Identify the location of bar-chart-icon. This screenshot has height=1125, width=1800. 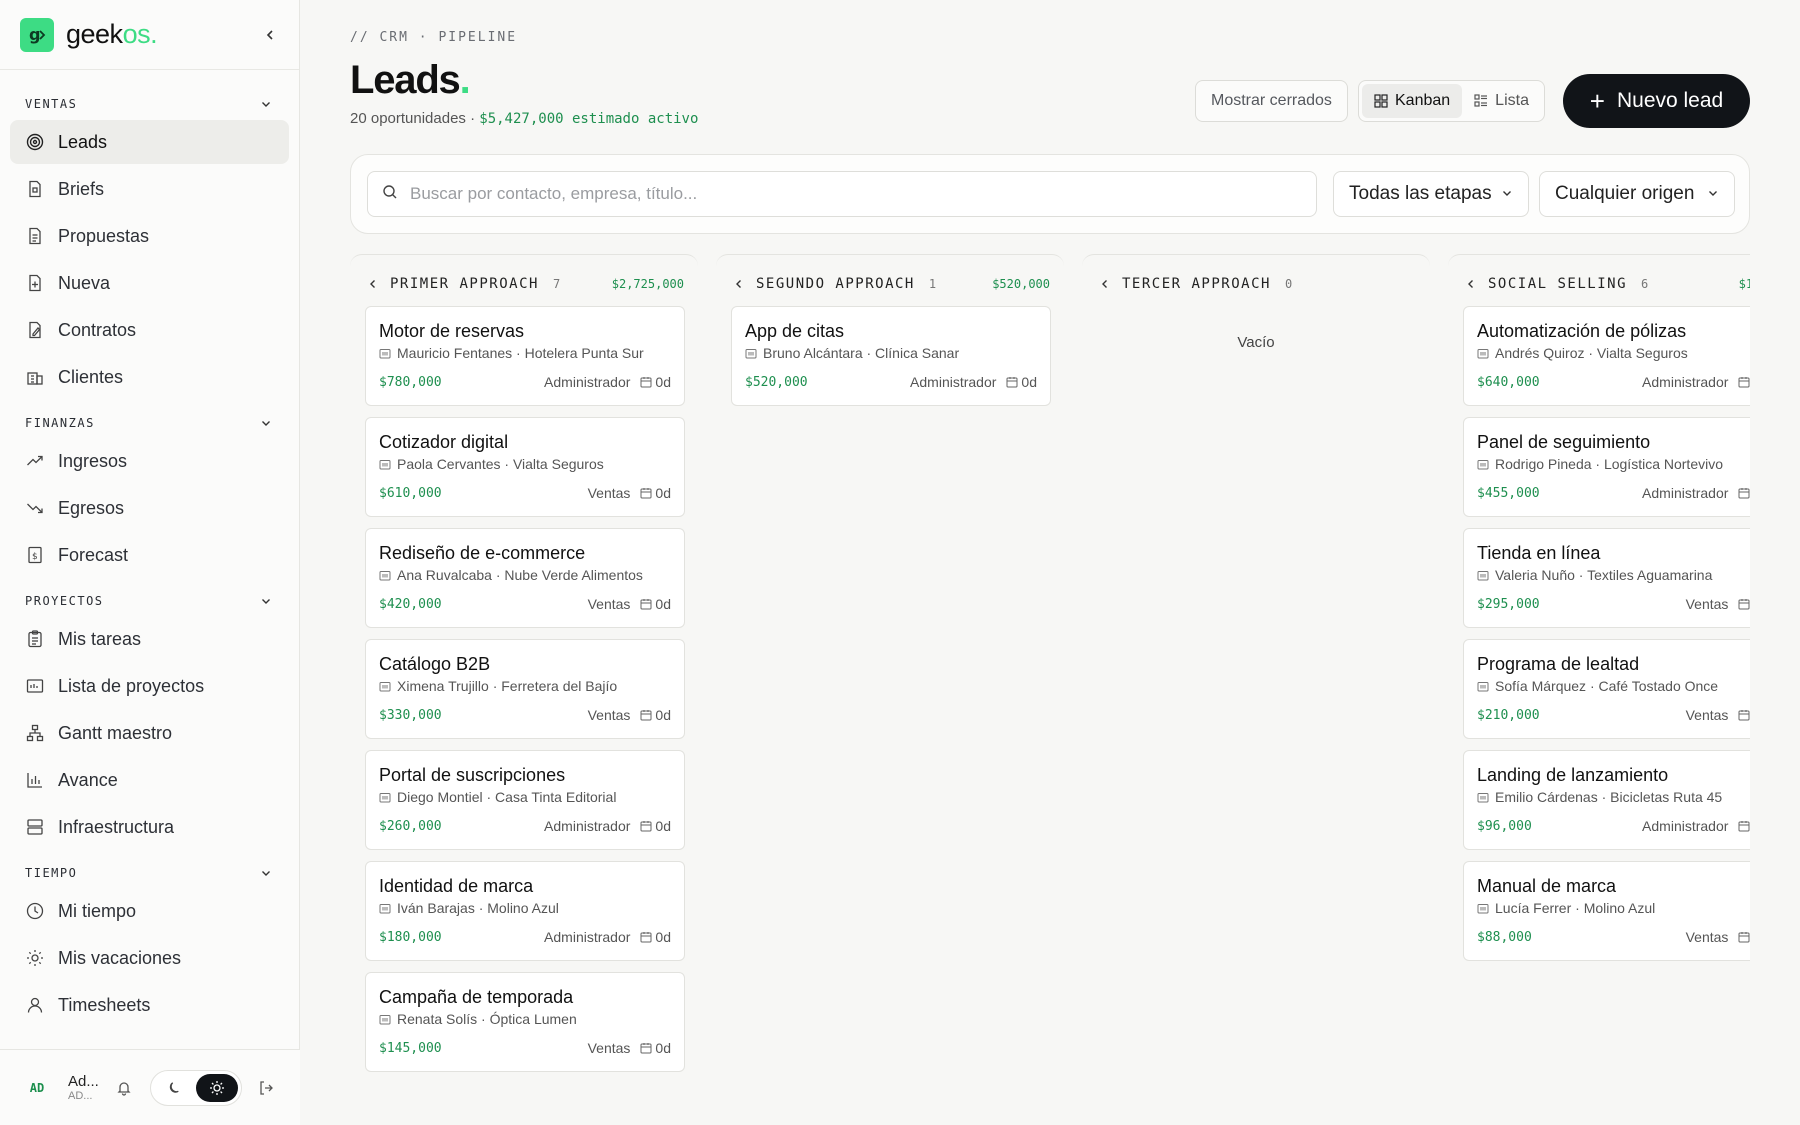
(35, 780).